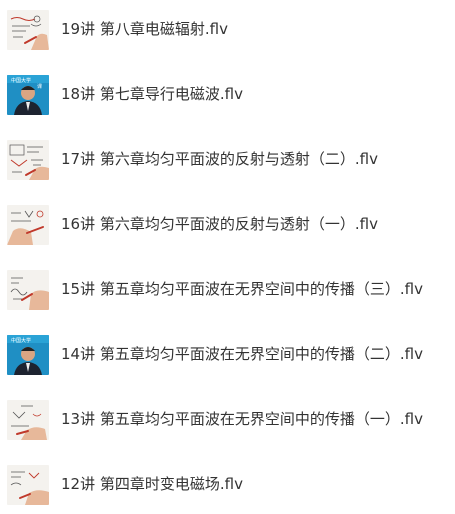  What do you see at coordinates (28, 95) in the screenshot?
I see `video-thumbnail: 中国大学 课` at bounding box center [28, 95].